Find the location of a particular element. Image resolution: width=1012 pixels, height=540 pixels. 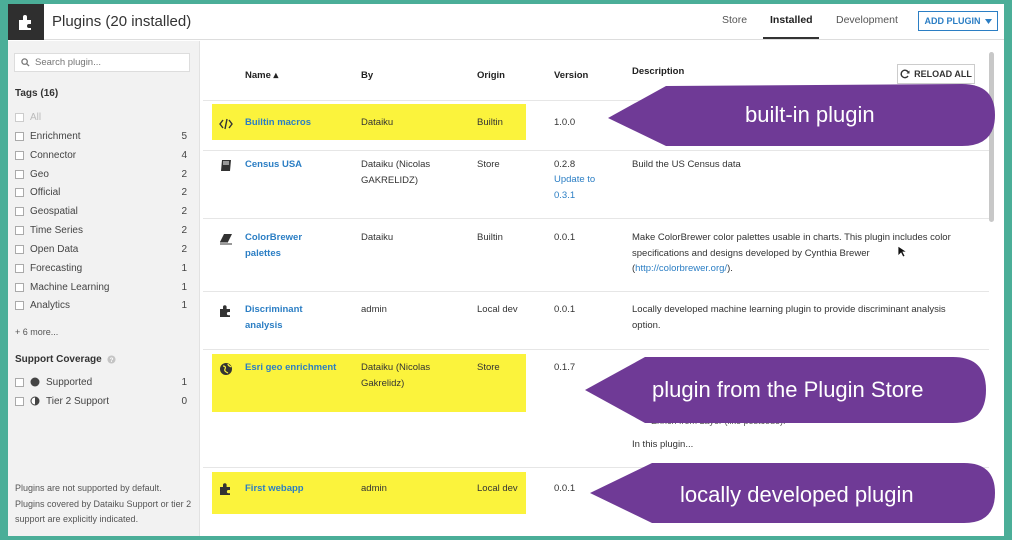

support-coverage-heading: Support Coverage ? is located at coordinates (65, 359).